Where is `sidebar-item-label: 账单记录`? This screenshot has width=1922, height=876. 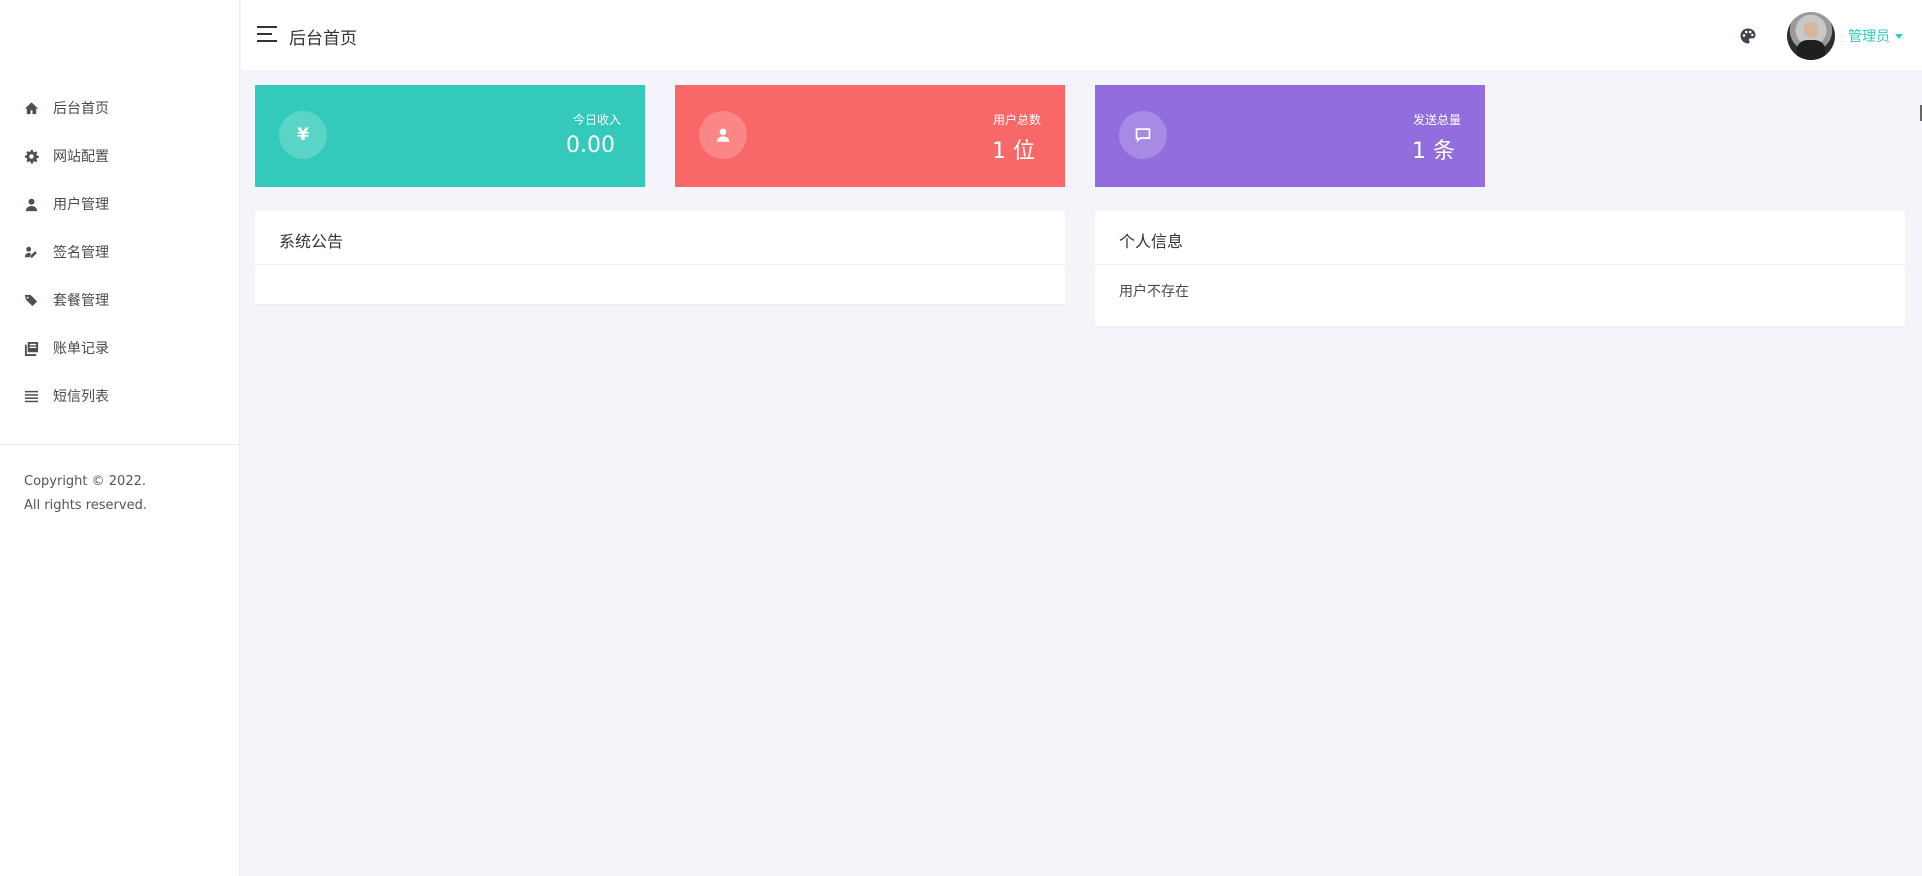
sidebar-item-label: 账单记录 is located at coordinates (81, 349).